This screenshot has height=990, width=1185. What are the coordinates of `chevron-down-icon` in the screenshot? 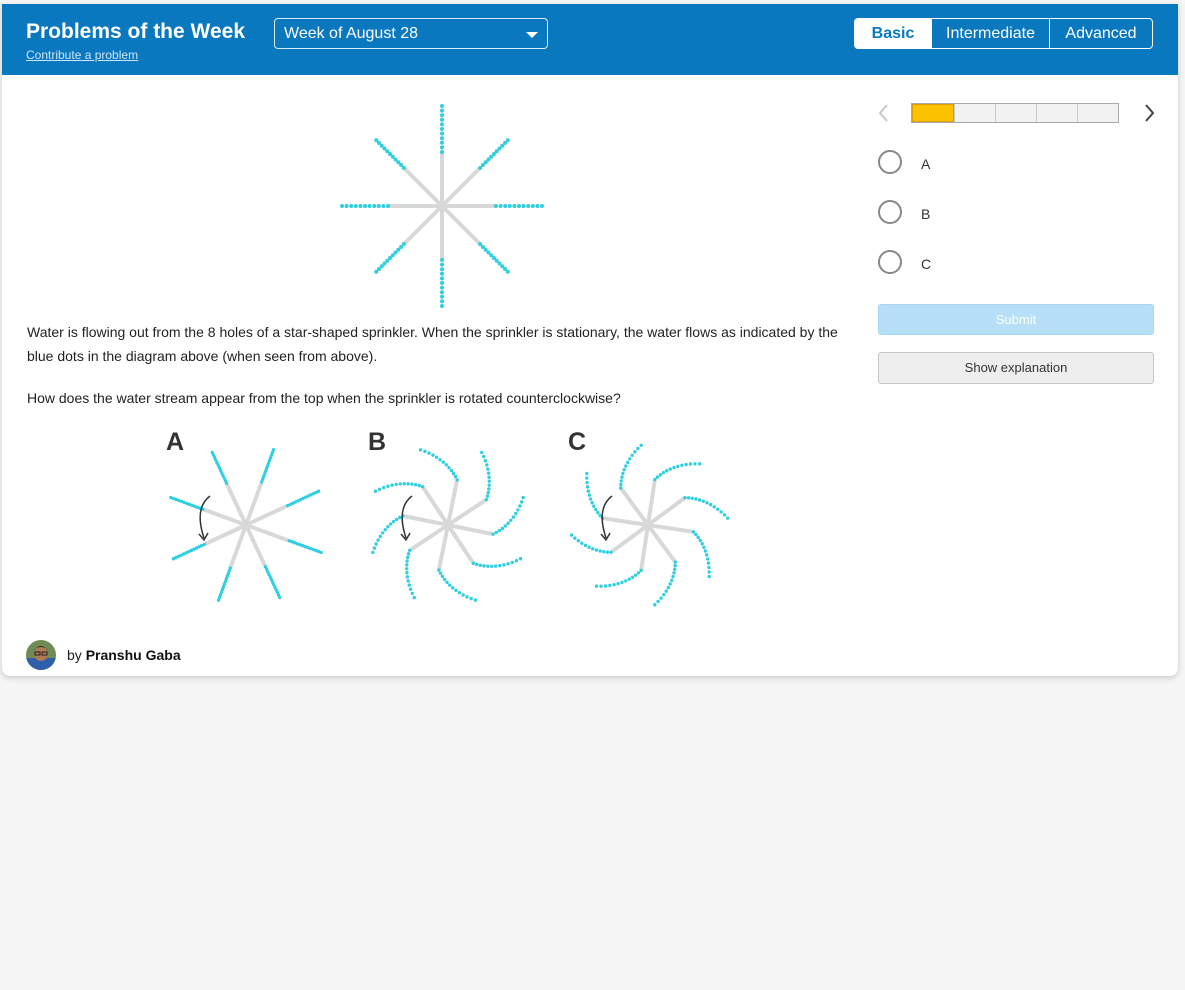 It's located at (532, 35).